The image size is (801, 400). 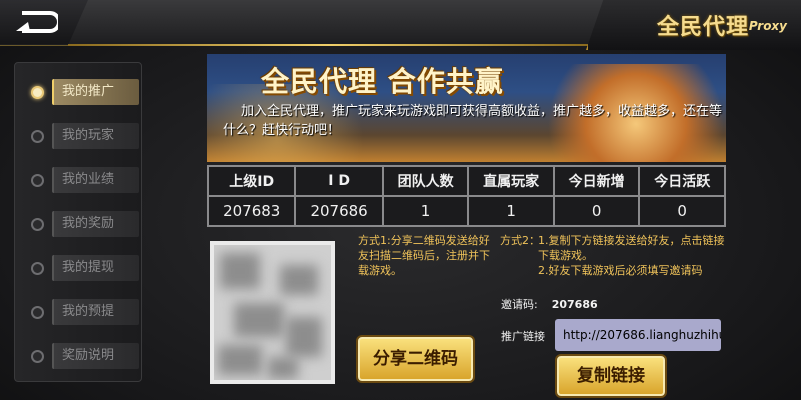 I want to click on sidebar-item-withdraw: 我的提现, so click(x=85, y=268).